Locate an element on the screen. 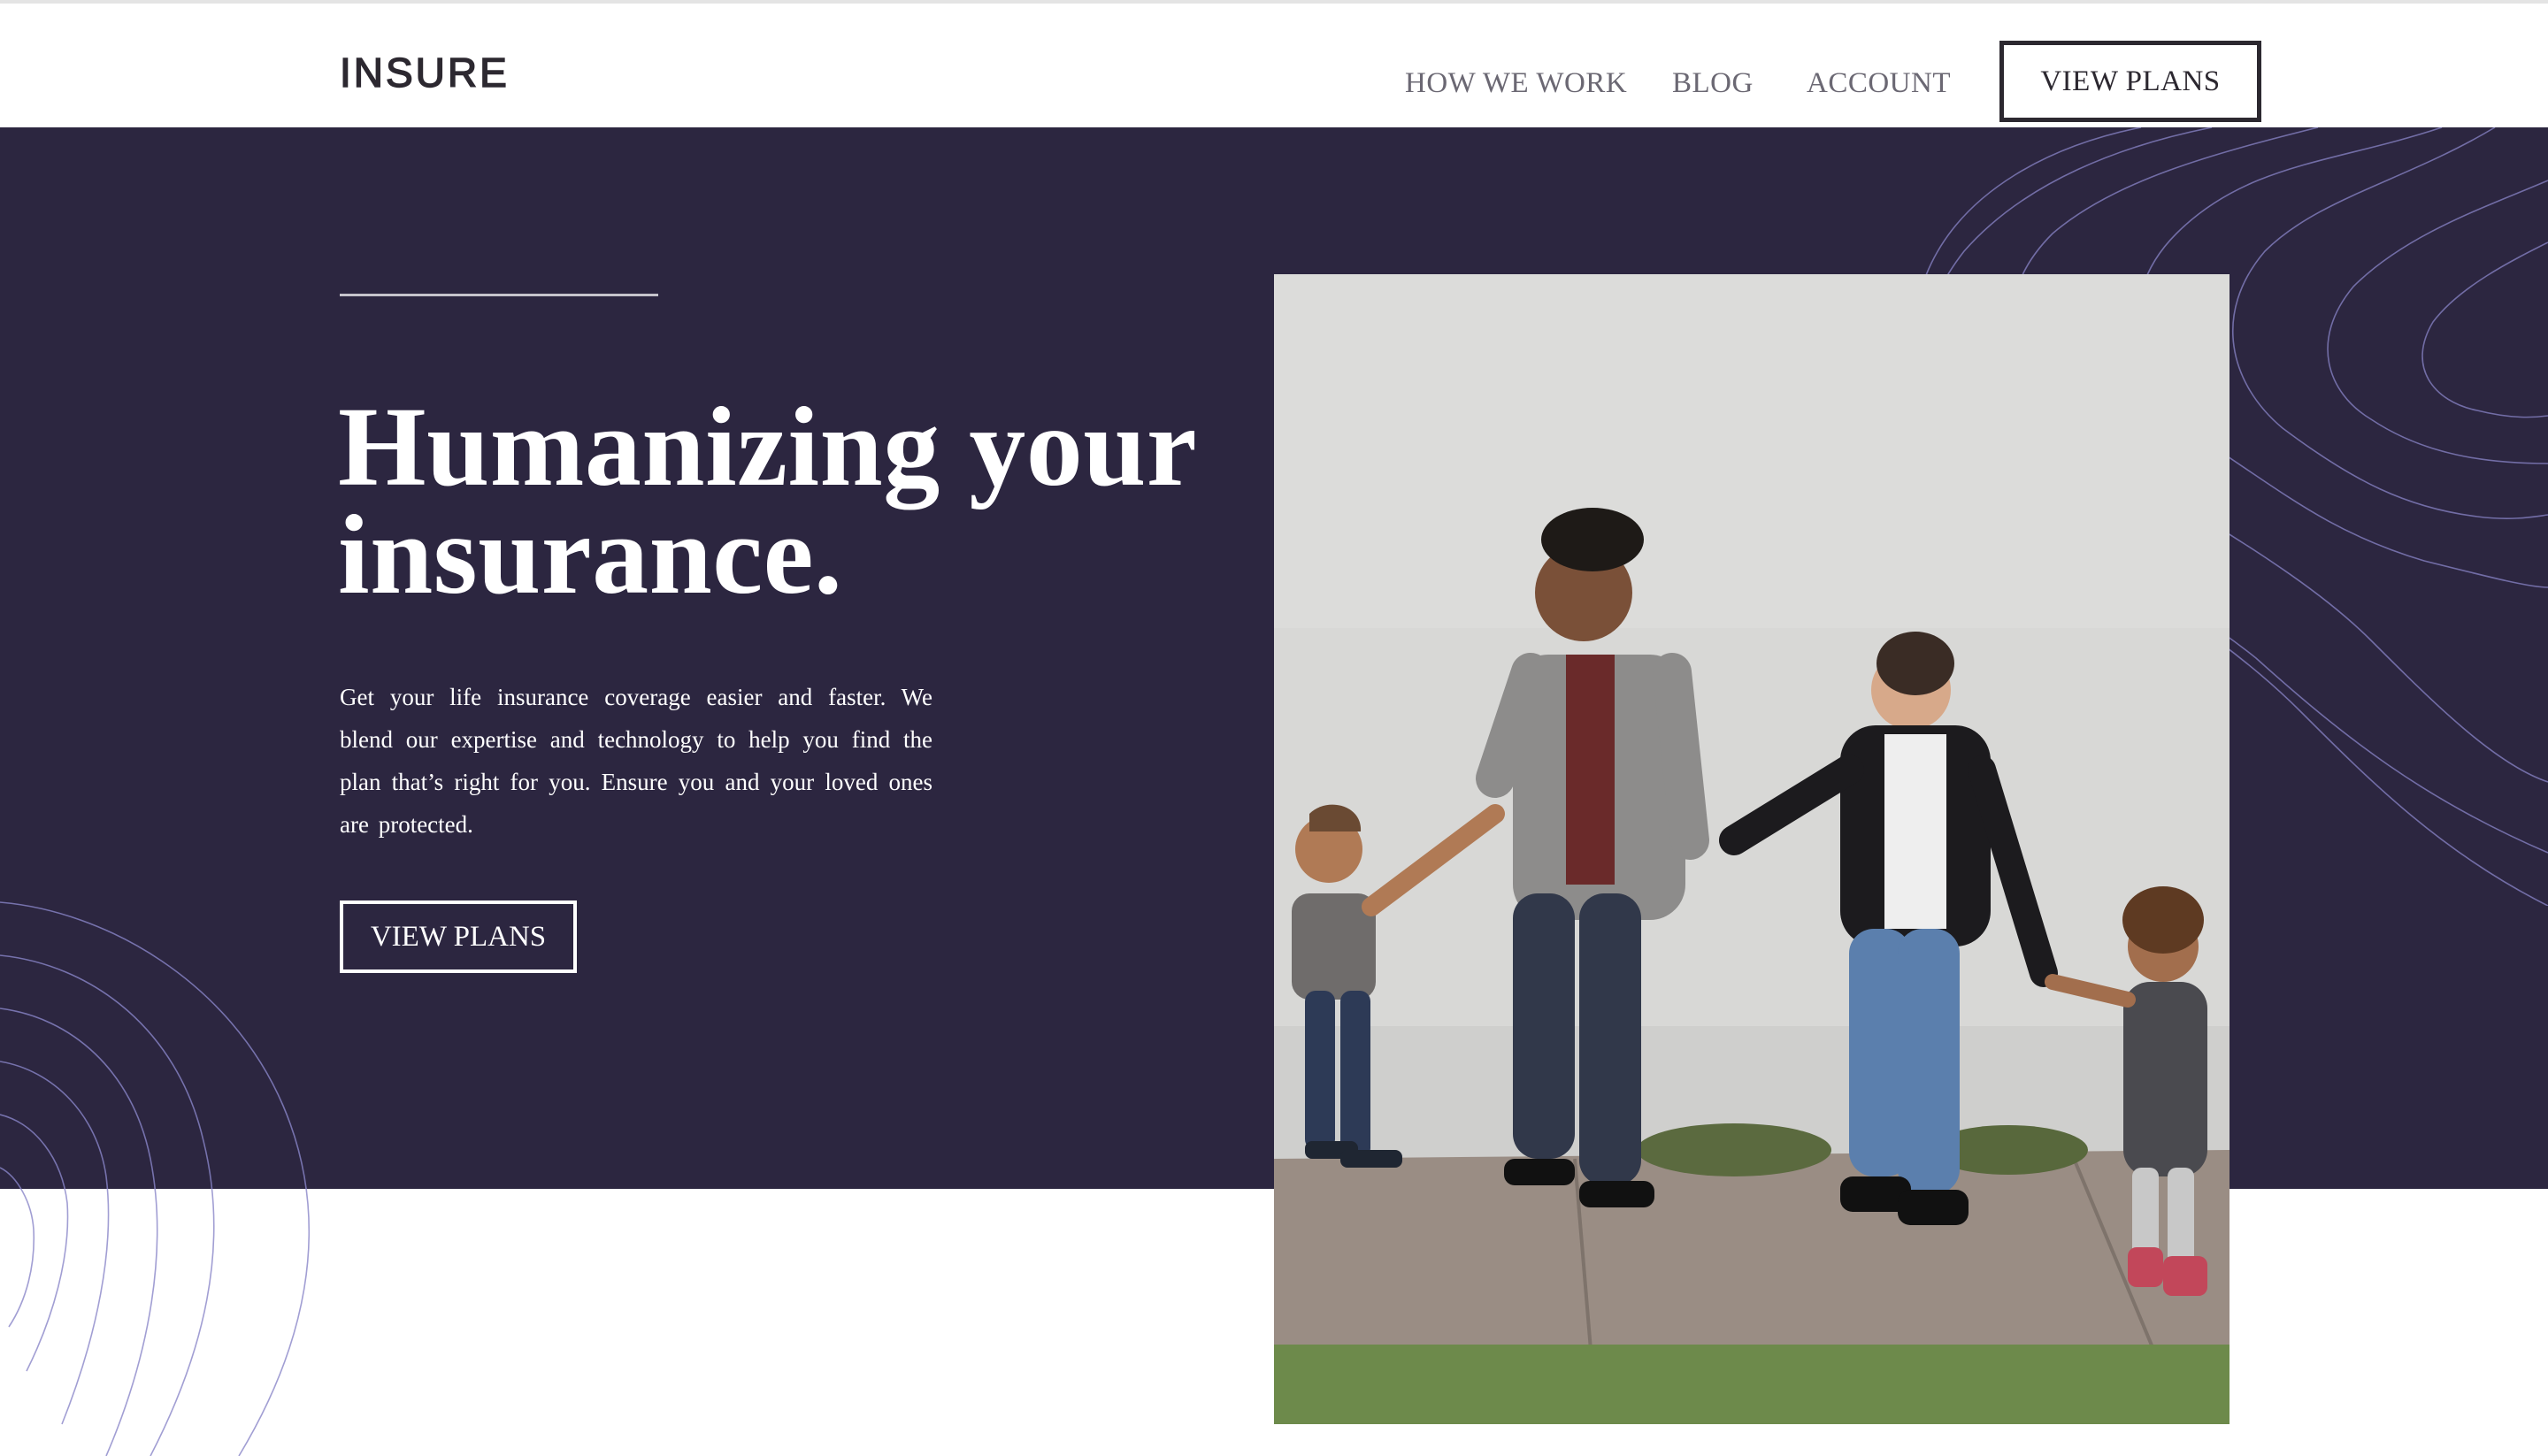  hero-title: Humanizing your insurance. is located at coordinates (780, 500).